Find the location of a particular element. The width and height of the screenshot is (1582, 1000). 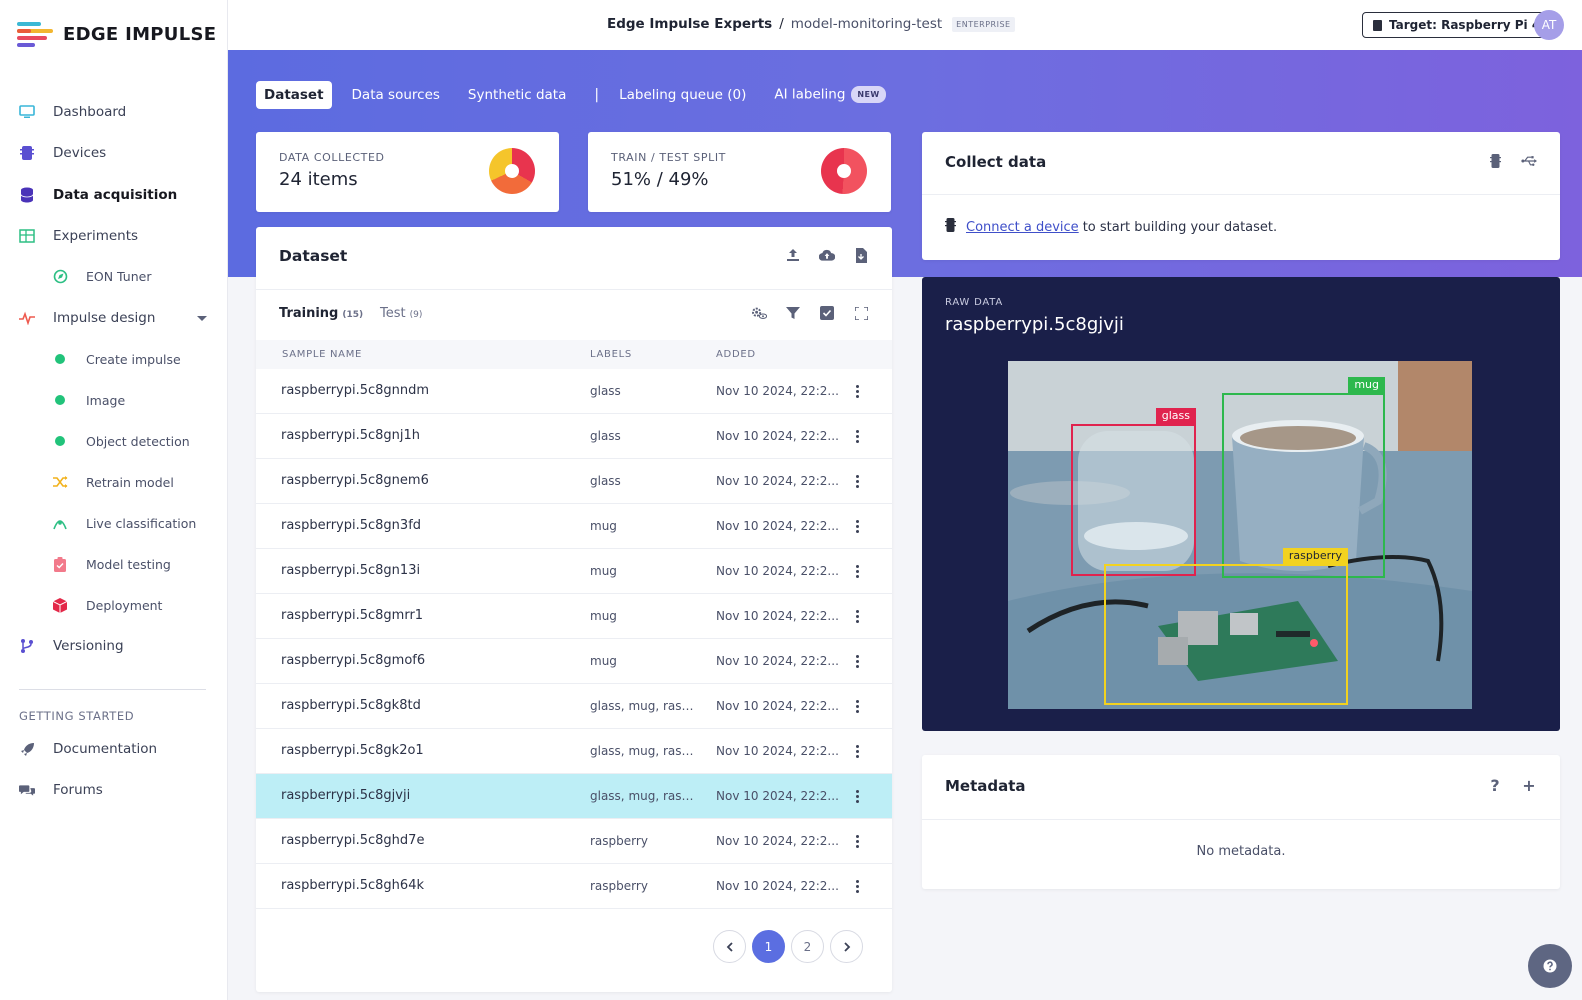

sample-name: raspberrypi.5c8gk8td is located at coordinates (351, 705).